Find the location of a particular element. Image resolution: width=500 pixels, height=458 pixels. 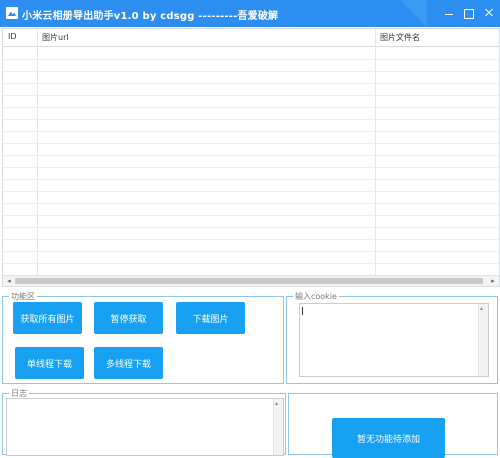

get-all-images-button: 获取所有图片 is located at coordinates (47, 318).